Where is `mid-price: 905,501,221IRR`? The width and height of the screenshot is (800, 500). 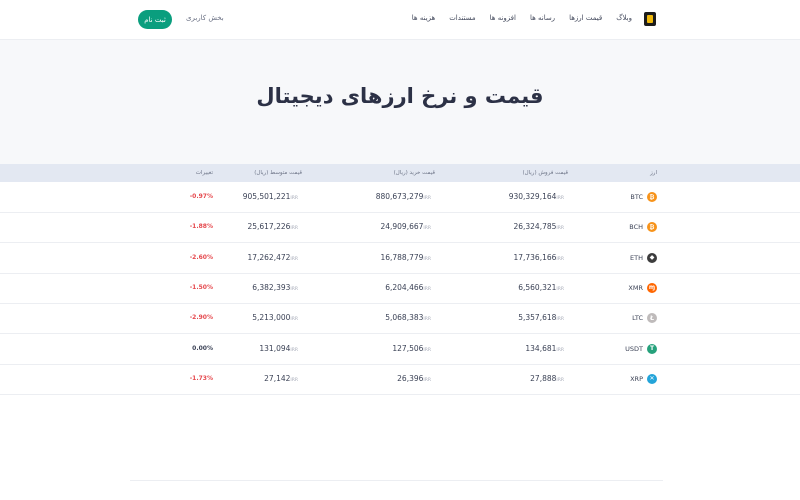
mid-price: 905,501,221IRR is located at coordinates (270, 196).